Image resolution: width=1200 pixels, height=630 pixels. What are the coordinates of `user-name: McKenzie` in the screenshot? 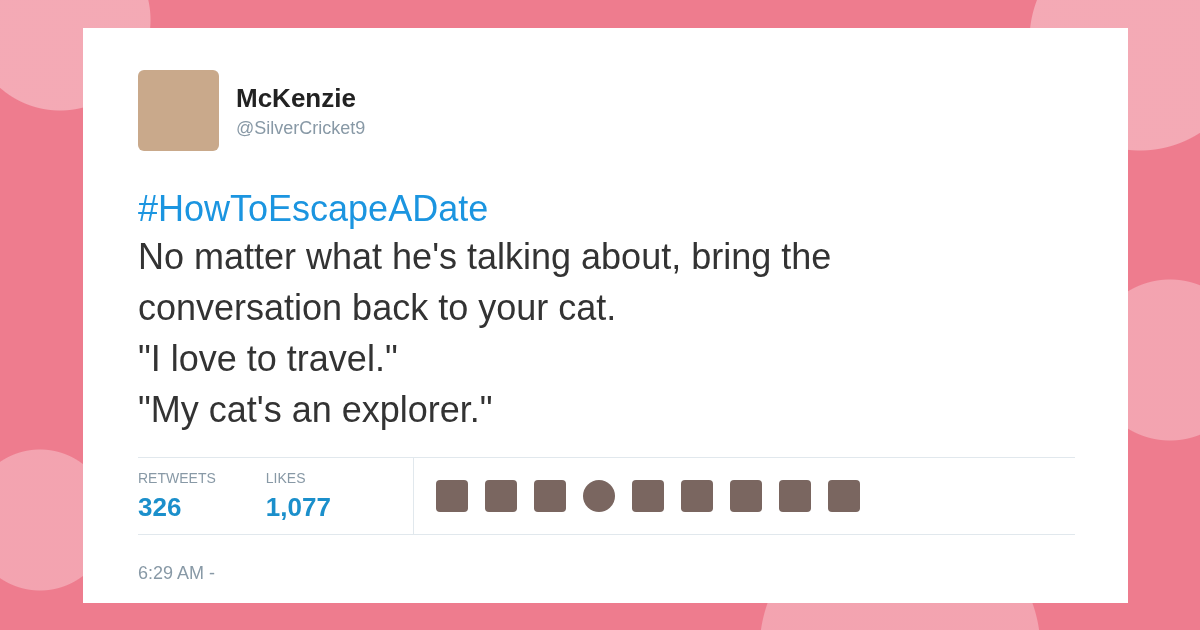 It's located at (296, 98).